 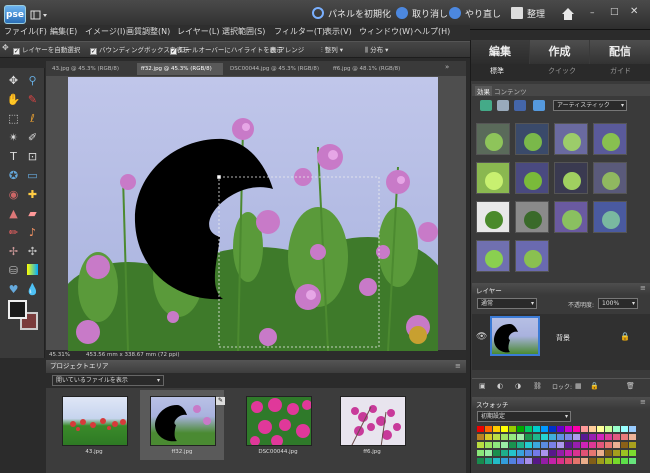 What do you see at coordinates (372, 69) in the screenshot?
I see `tab-doc-ff6: ff6.jpg @ 48.1% (RGB/8)` at bounding box center [372, 69].